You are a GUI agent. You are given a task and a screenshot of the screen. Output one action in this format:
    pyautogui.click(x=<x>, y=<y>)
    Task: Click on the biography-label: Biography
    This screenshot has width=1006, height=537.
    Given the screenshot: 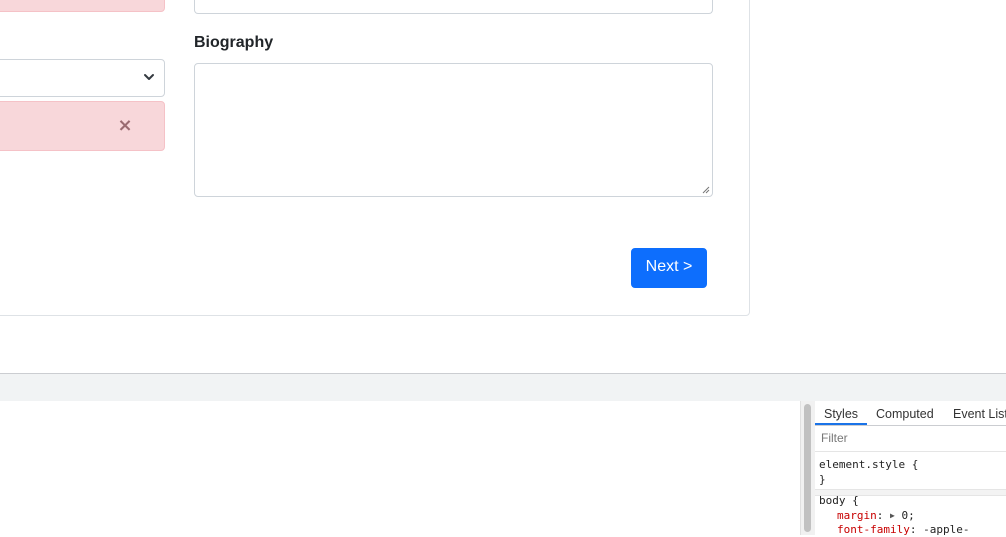 What is the action you would take?
    pyautogui.click(x=234, y=42)
    